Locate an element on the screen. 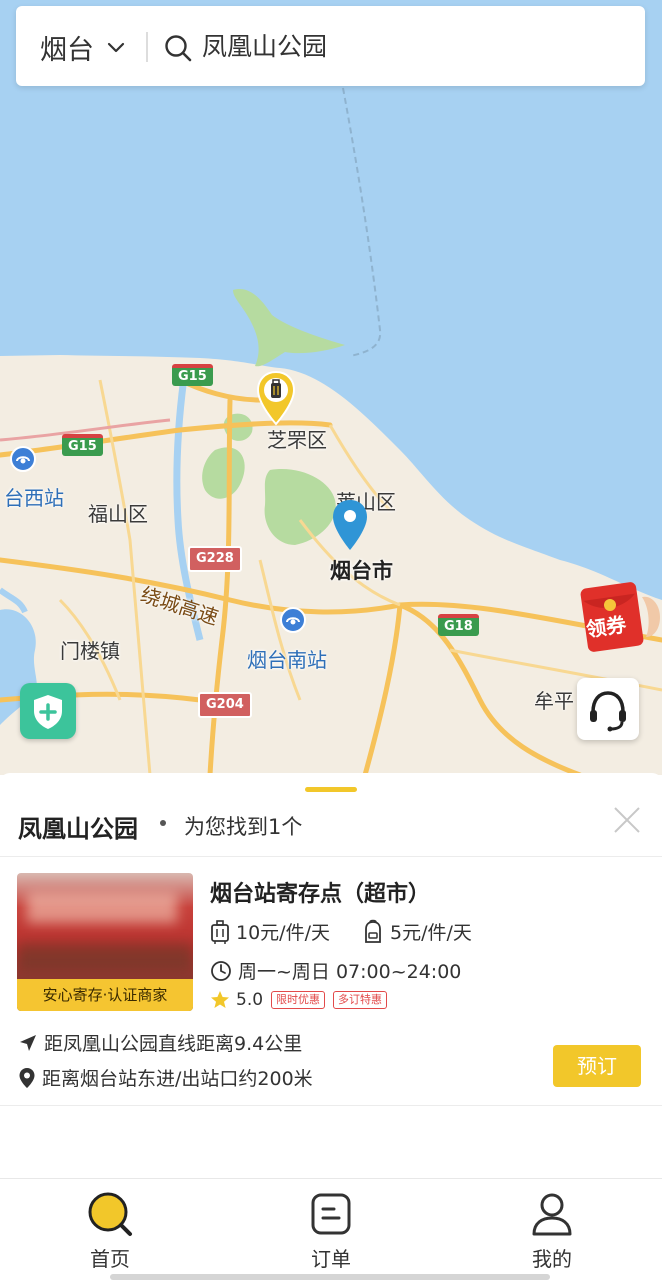  store-photo: 安心寄存·认证商家 is located at coordinates (105, 942).